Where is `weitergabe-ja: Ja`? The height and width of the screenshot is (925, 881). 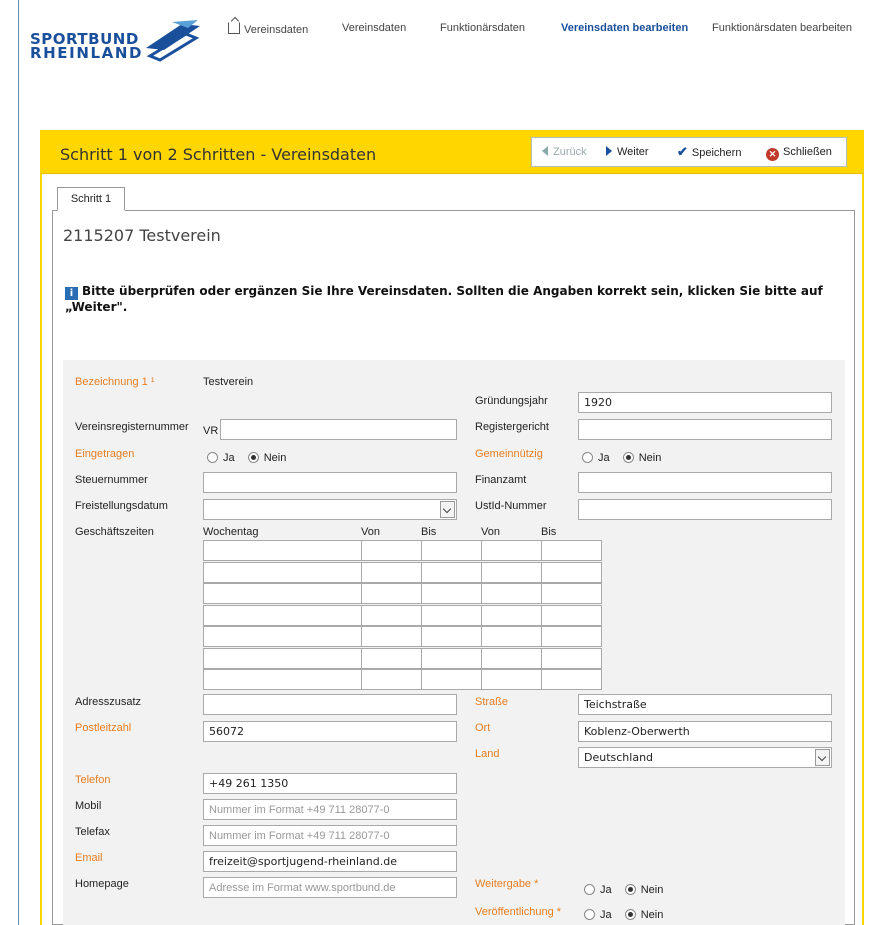
weitergabe-ja: Ja is located at coordinates (598, 890).